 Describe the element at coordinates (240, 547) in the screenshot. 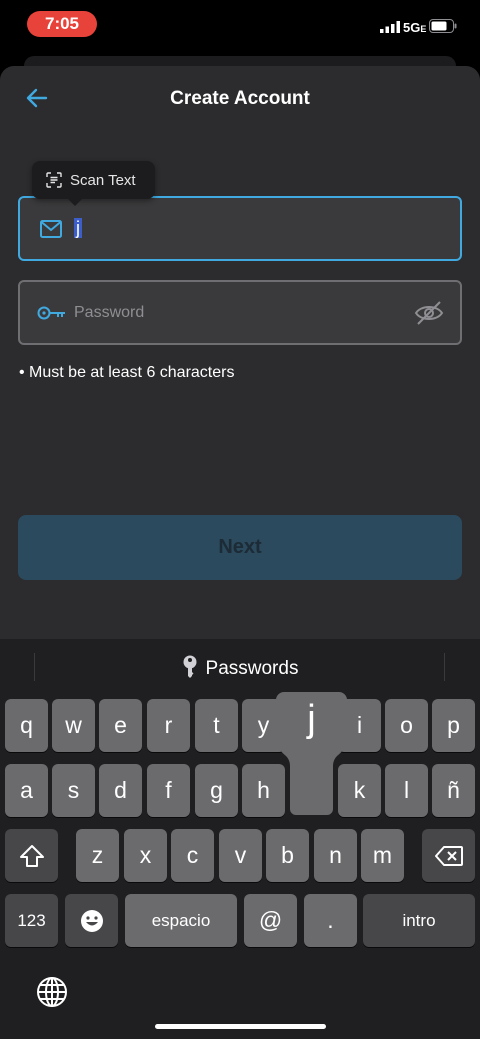

I see `next-button: Next` at that location.